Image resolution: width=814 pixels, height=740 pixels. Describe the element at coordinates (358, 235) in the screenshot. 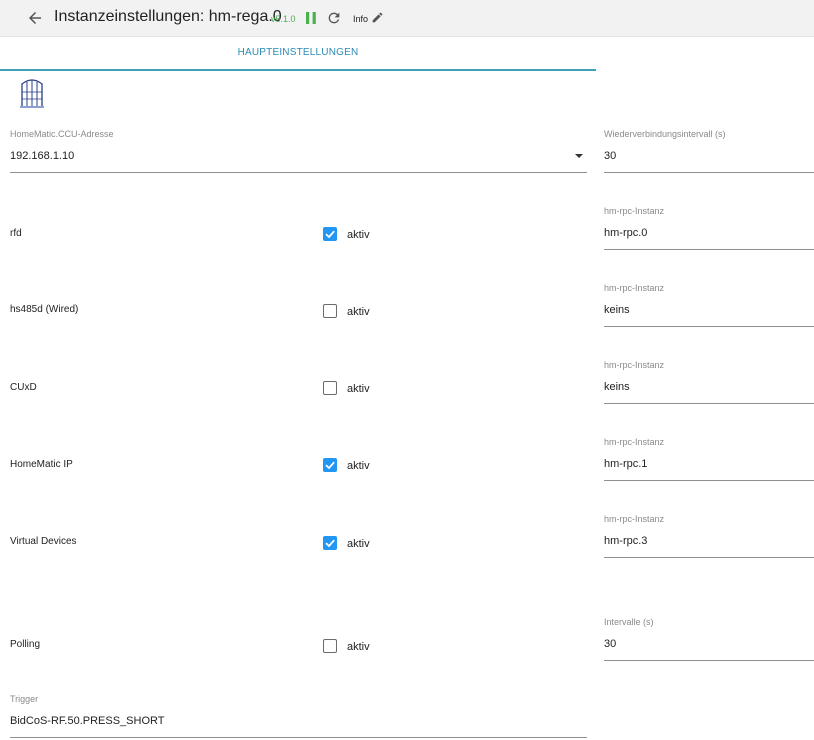

I see `checkbox-rfd-label: aktiv` at that location.